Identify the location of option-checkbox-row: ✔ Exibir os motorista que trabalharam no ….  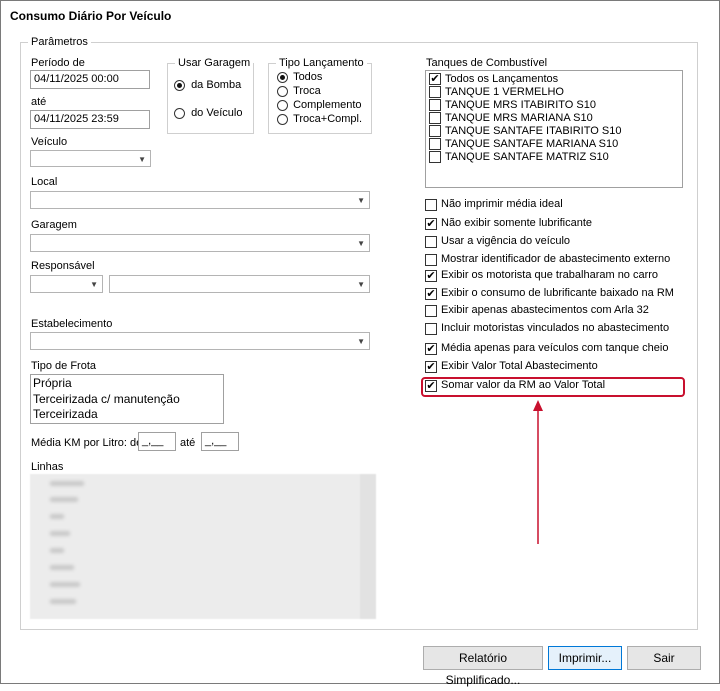
(552, 276).